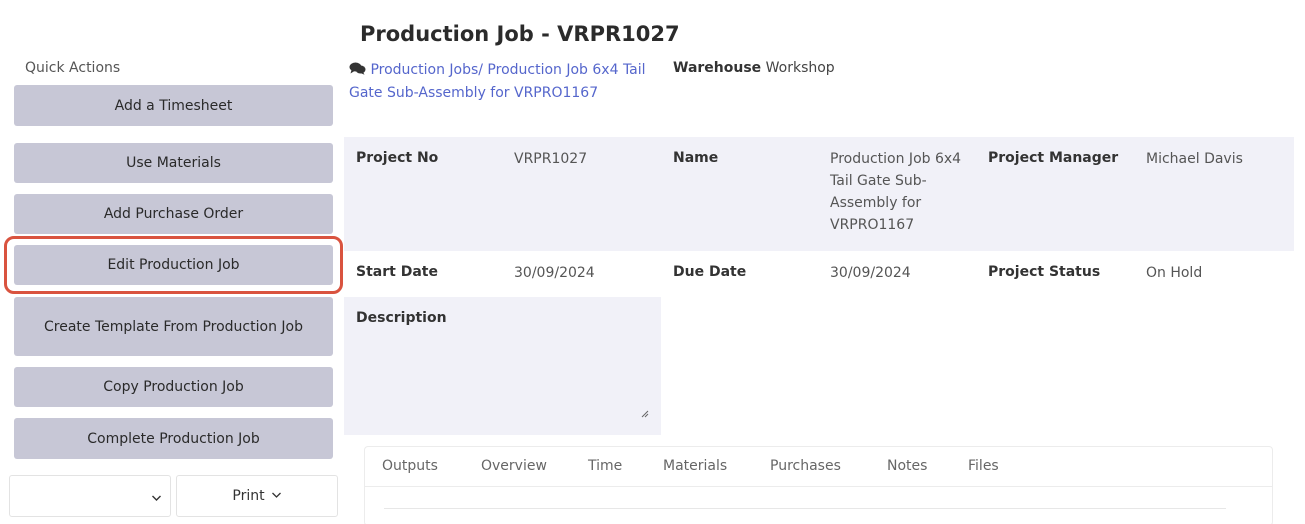  I want to click on project-status-label: Project Status, so click(1044, 272).